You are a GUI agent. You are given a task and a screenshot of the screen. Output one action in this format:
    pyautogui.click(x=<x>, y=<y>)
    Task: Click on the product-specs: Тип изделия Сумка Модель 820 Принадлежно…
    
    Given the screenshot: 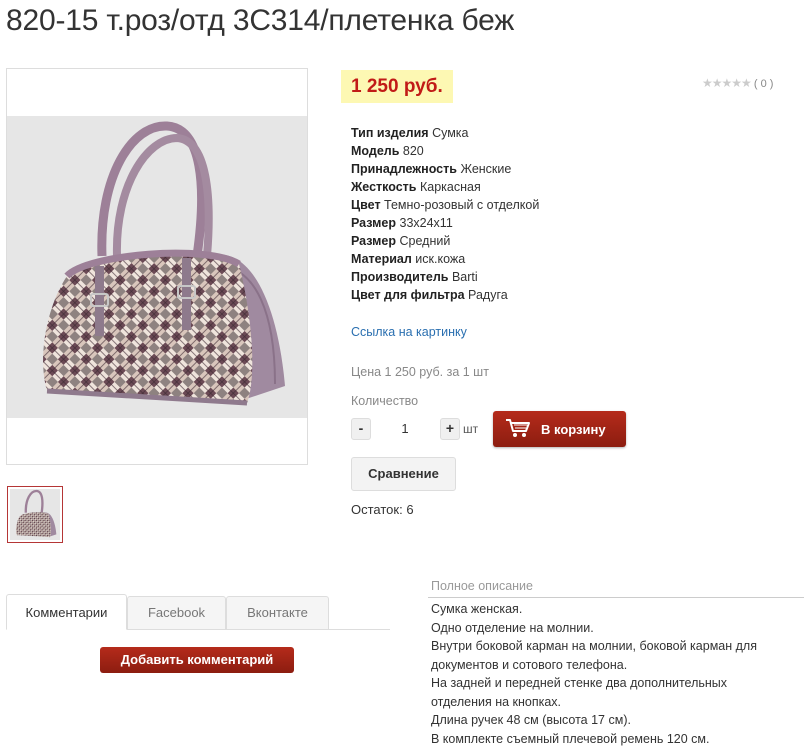 What is the action you would take?
    pyautogui.click(x=445, y=214)
    